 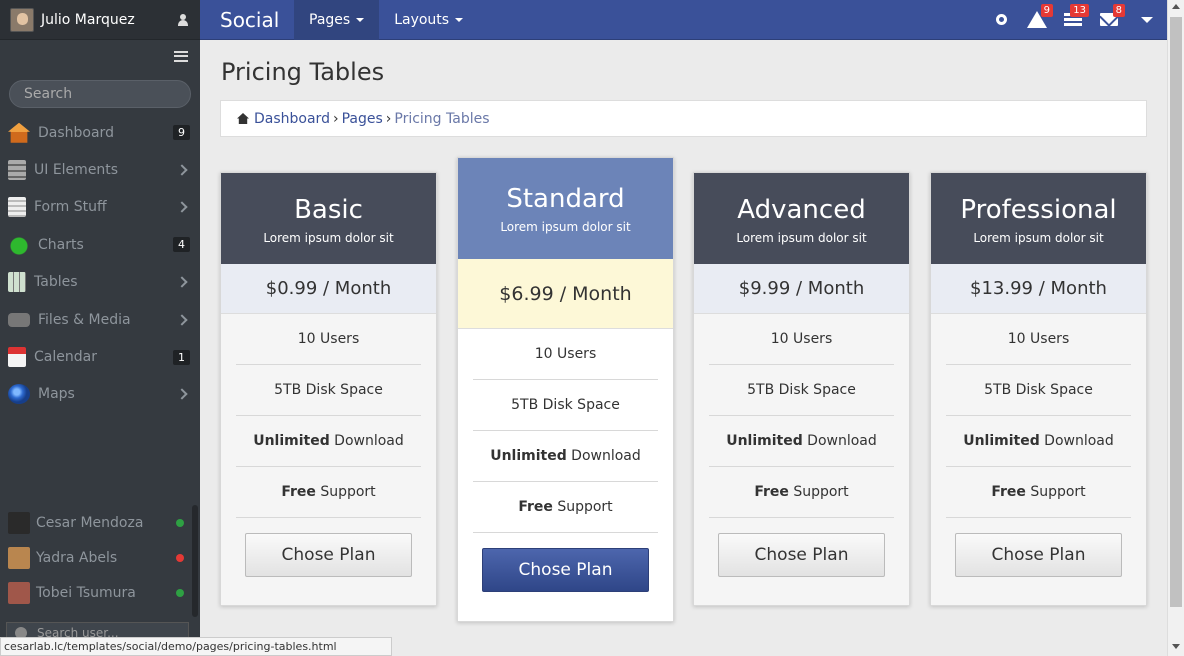 I want to click on settings-button, so click(x=1001, y=20).